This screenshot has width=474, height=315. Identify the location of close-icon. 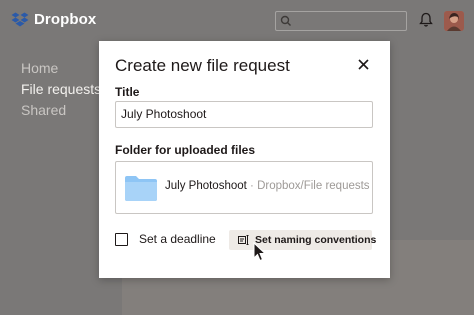
(363, 64).